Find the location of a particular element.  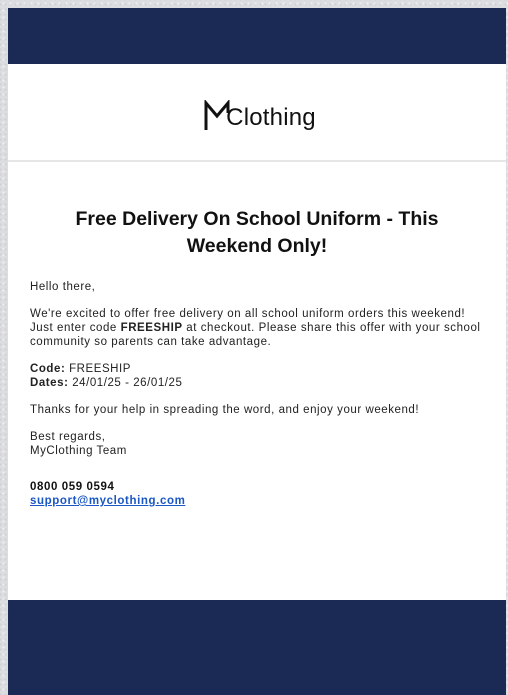

dates-label: Dates: is located at coordinates (49, 383).